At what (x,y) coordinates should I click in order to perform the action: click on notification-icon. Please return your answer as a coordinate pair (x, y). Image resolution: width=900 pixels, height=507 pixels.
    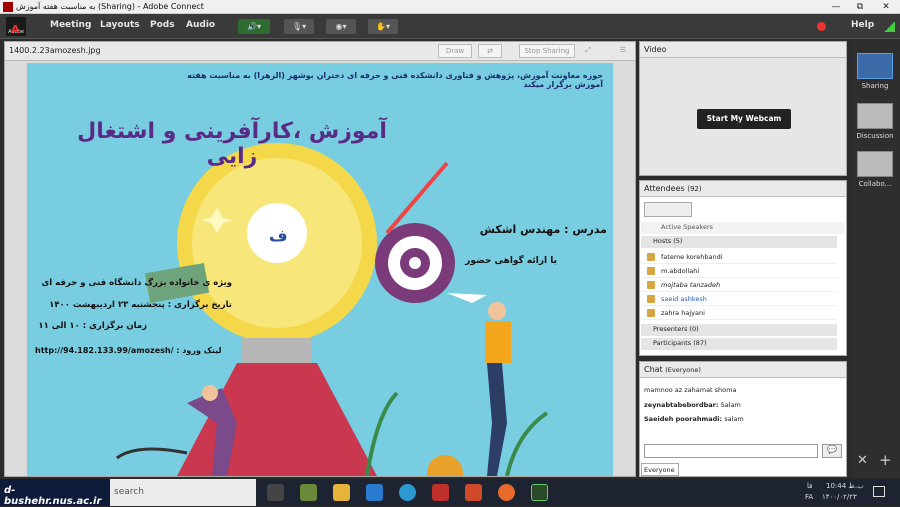
    Looking at the image, I should click on (879, 491).